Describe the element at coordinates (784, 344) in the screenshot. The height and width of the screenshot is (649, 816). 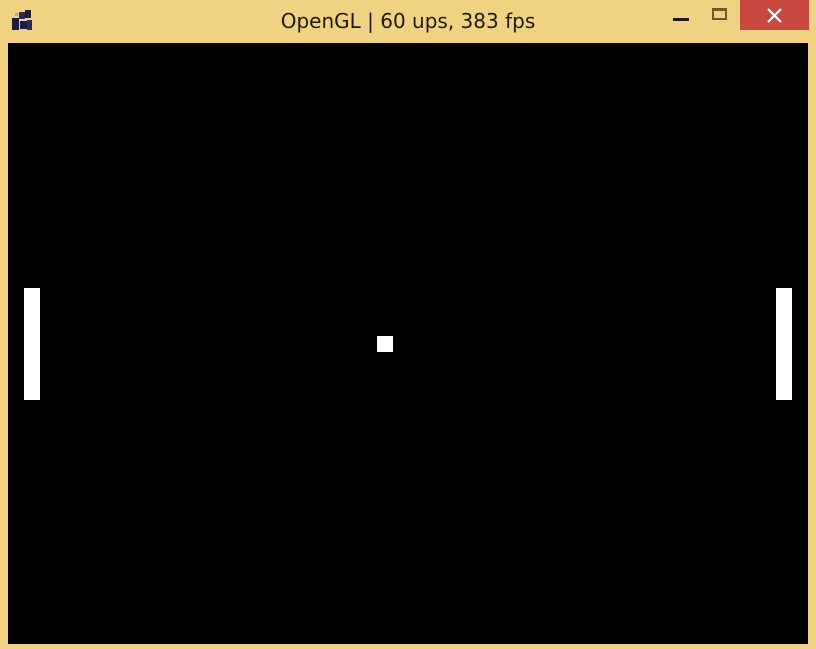
I see `right-paddle` at that location.